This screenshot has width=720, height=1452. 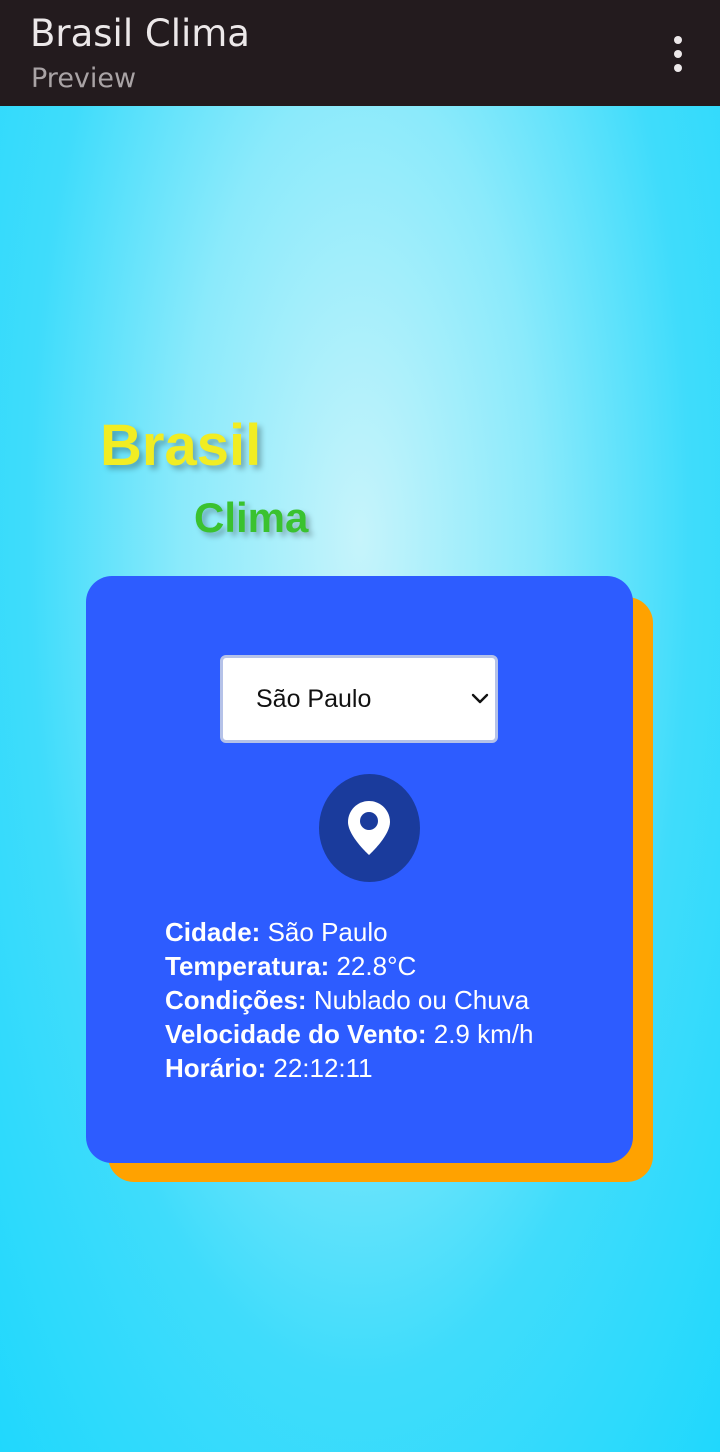 I want to click on app-title: Brasil Clima, so click(x=140, y=33).